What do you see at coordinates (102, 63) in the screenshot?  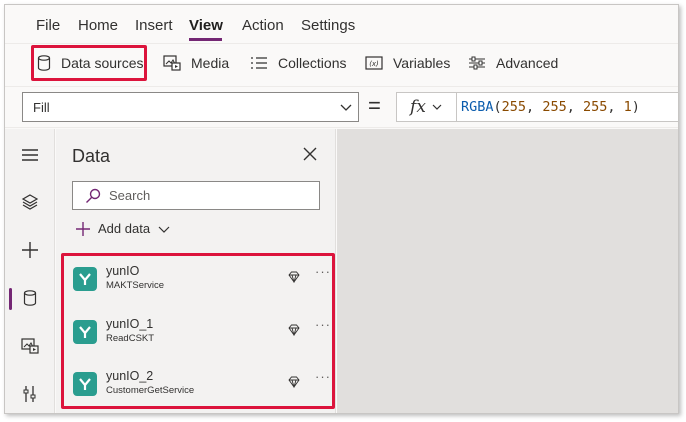 I see `data-sources-label: Data sources` at bounding box center [102, 63].